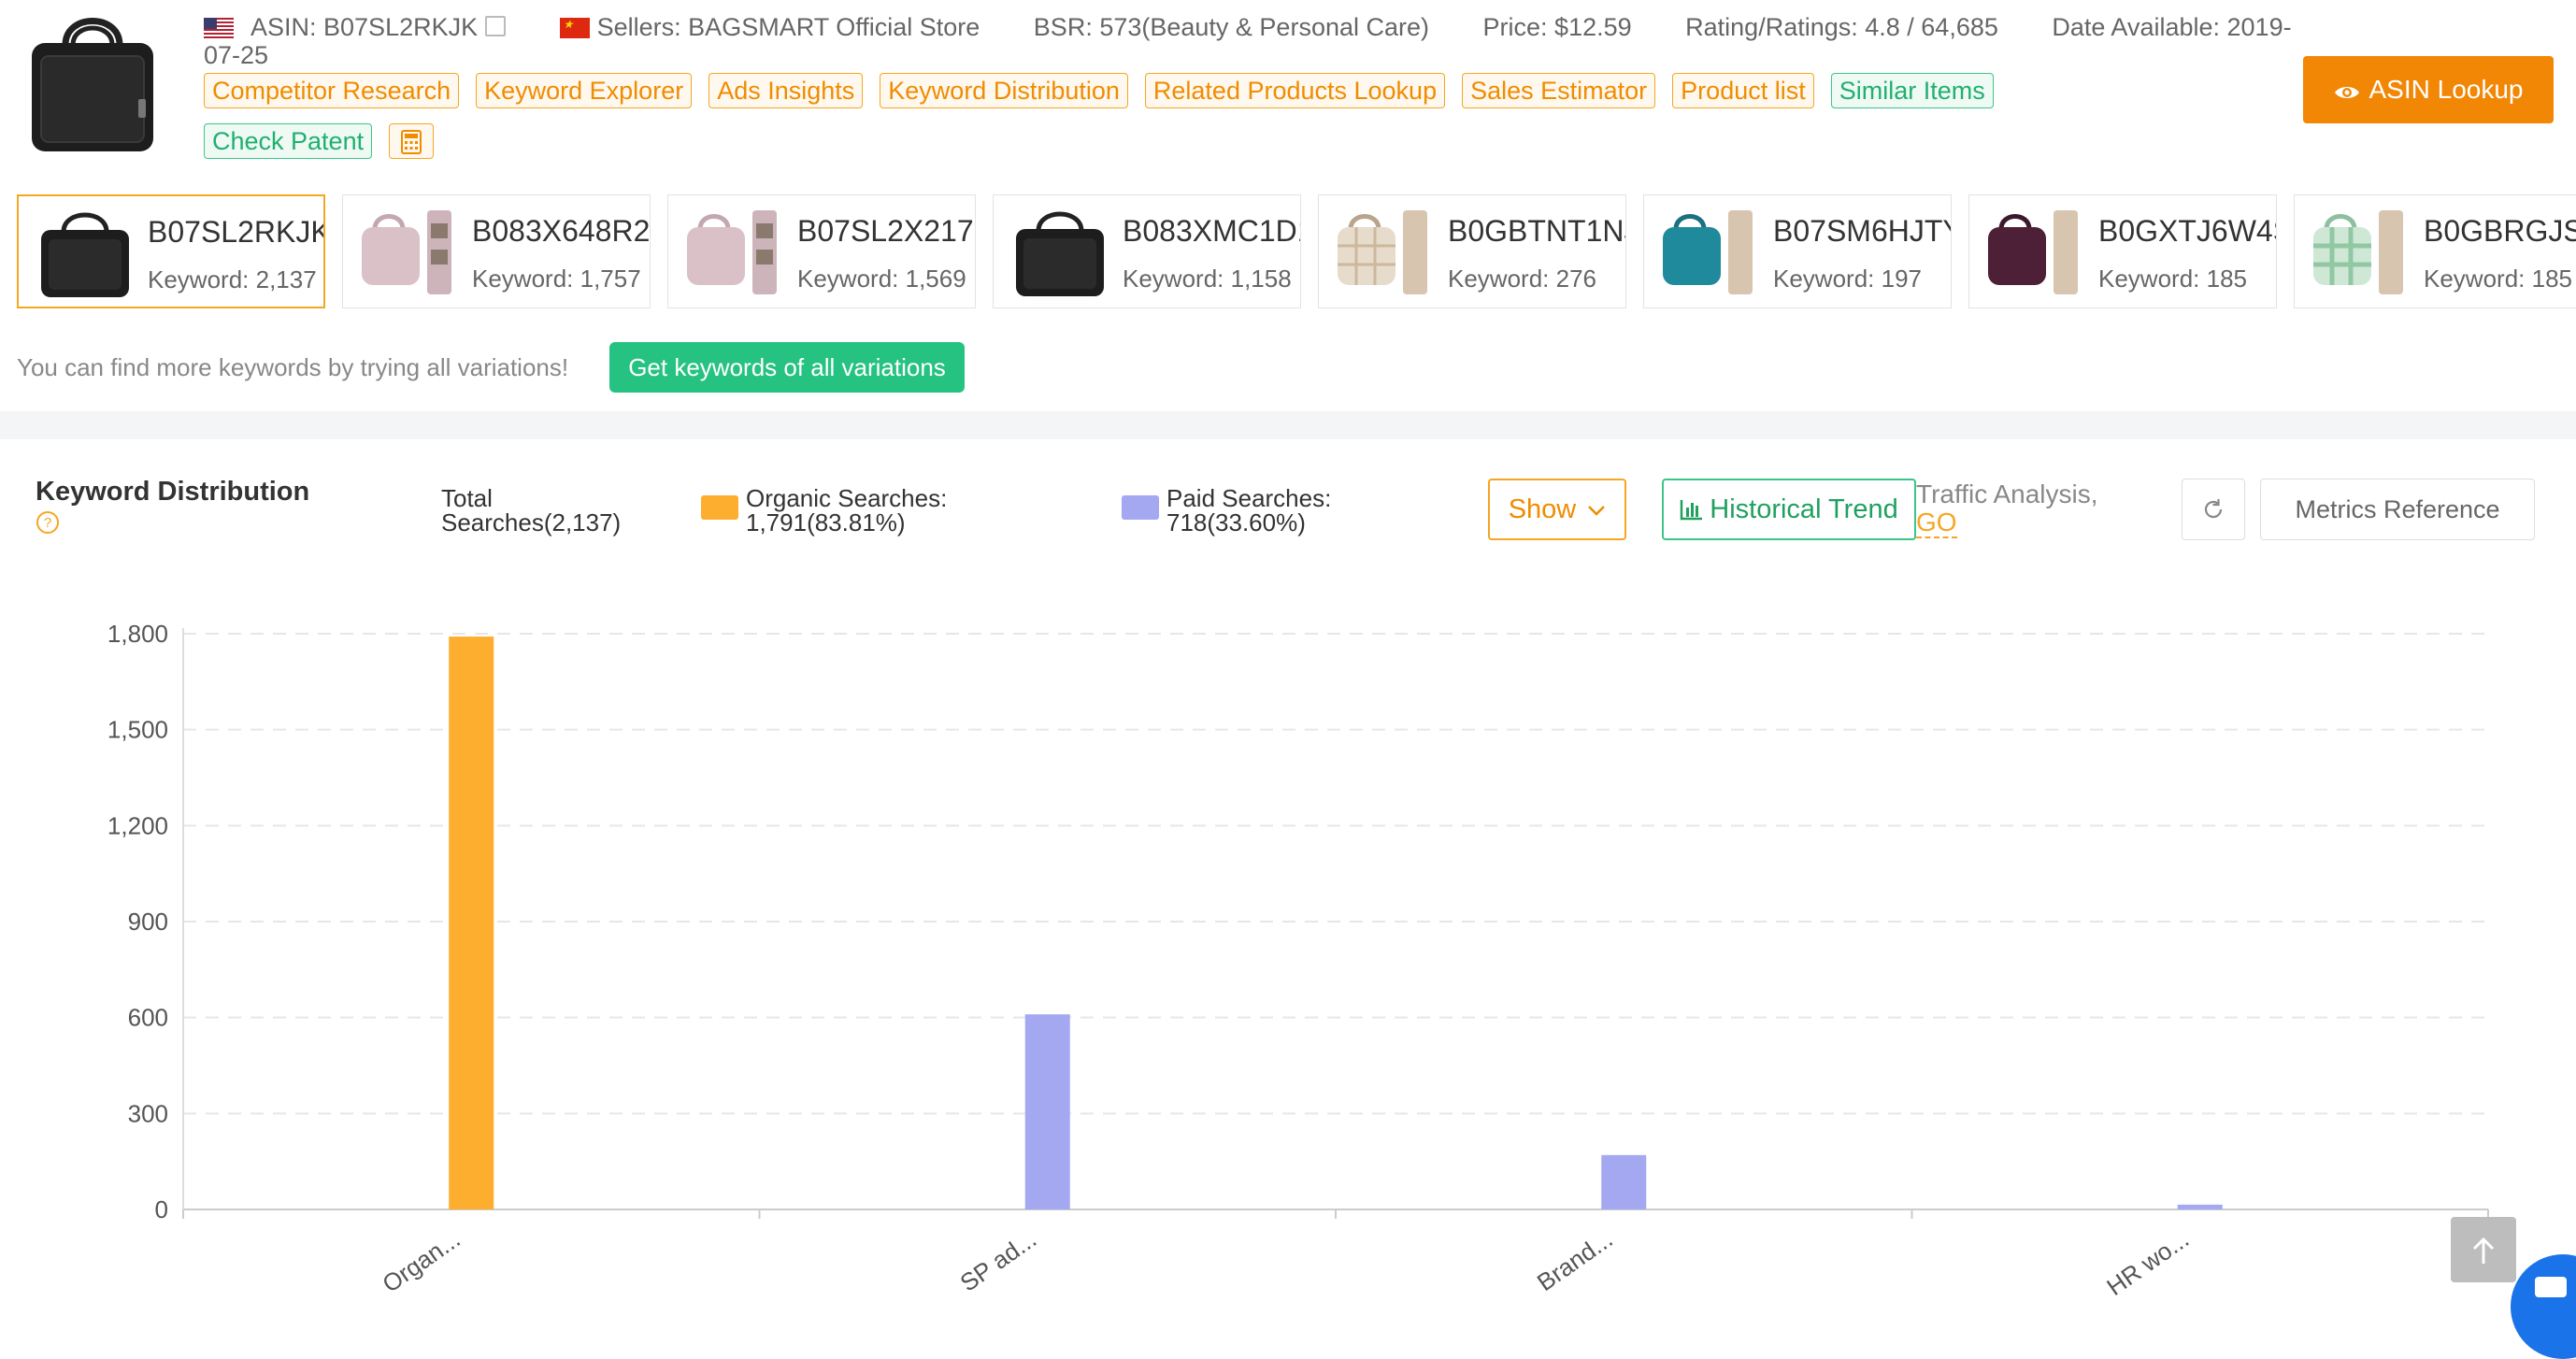  I want to click on y-tick-label: 0, so click(161, 1209).